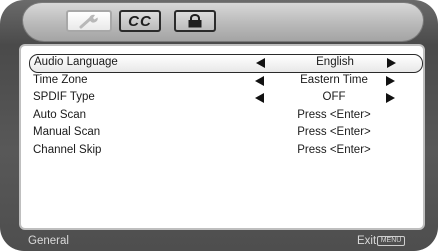 This screenshot has height=251, width=438. What do you see at coordinates (76, 62) in the screenshot?
I see `menu-row-label: Audio Language` at bounding box center [76, 62].